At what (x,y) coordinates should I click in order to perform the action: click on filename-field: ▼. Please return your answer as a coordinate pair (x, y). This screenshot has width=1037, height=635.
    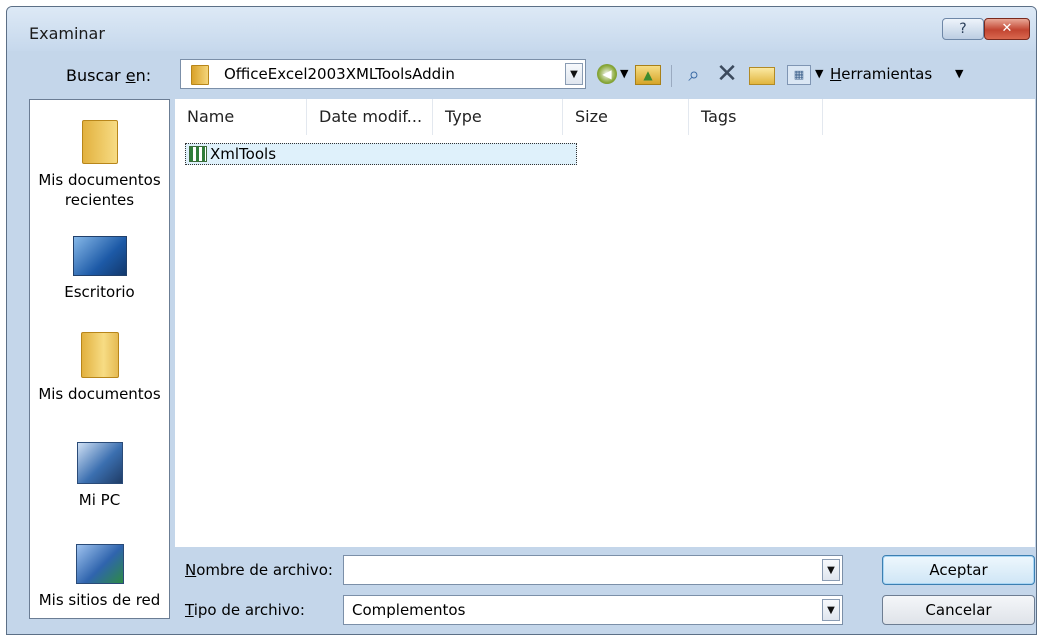
    Looking at the image, I should click on (593, 570).